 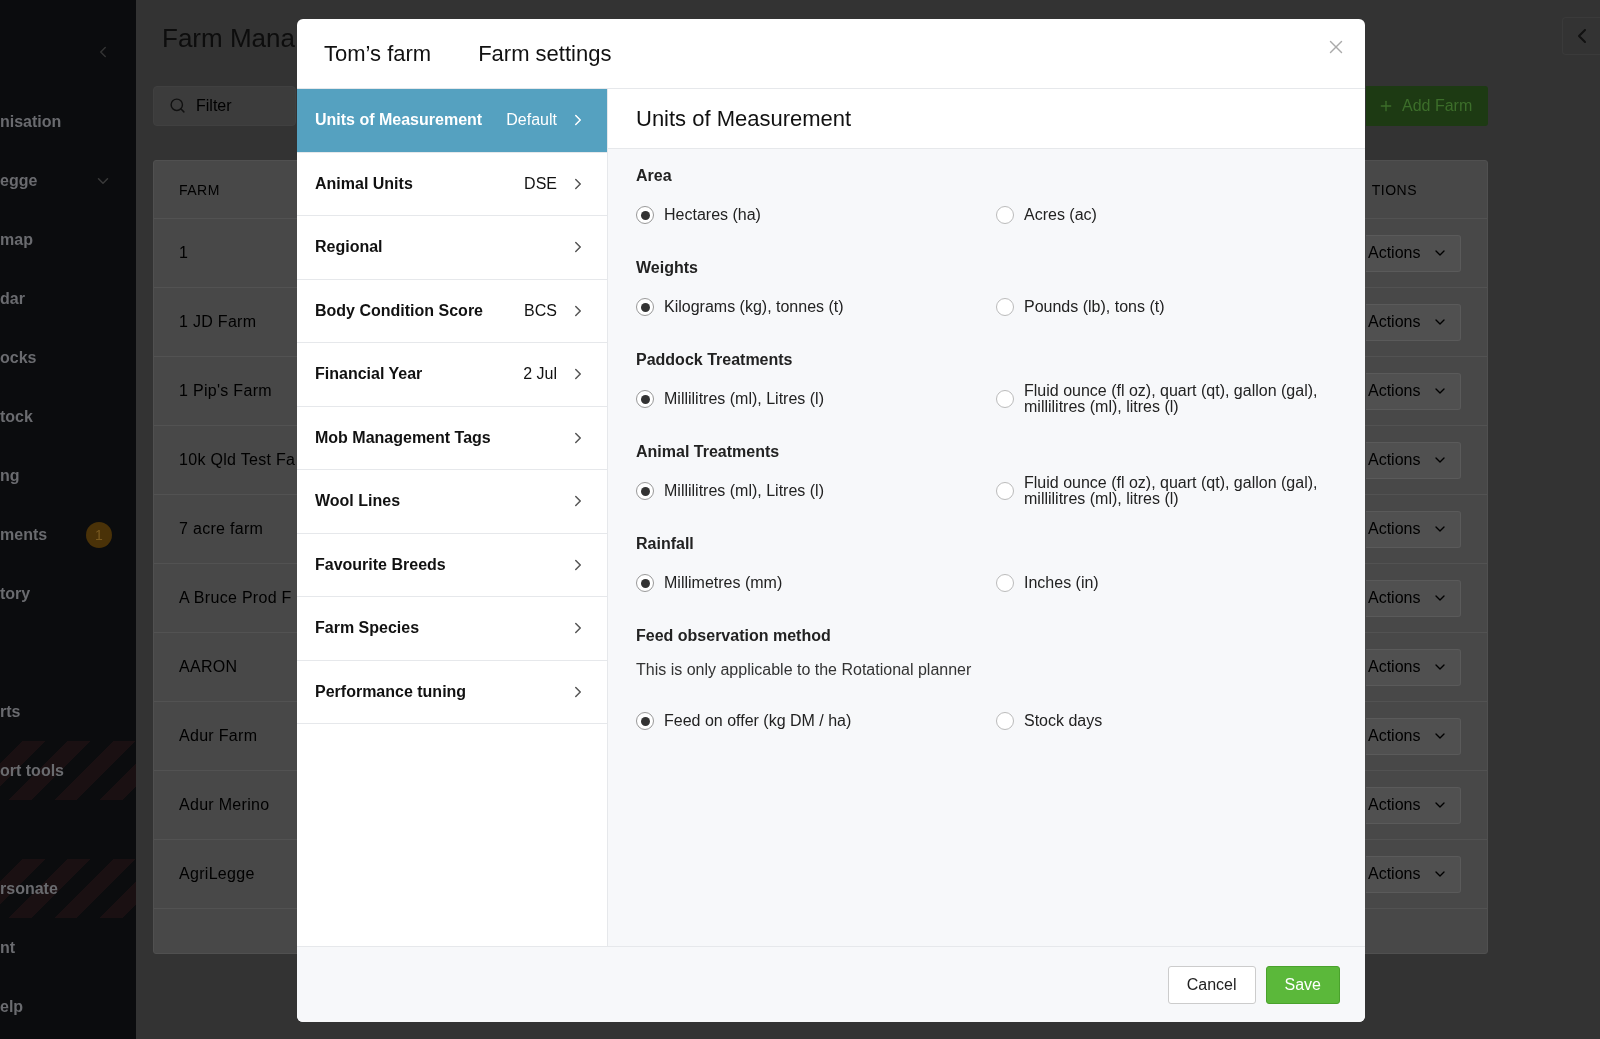 What do you see at coordinates (1063, 721) in the screenshot?
I see `option-label: Stock days` at bounding box center [1063, 721].